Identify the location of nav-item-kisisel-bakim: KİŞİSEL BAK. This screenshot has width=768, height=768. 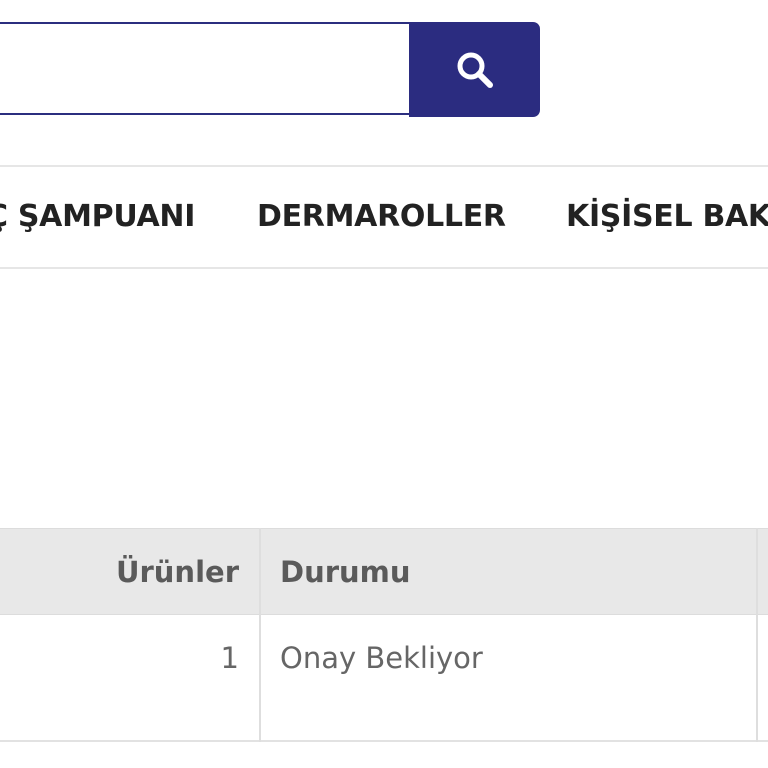
(667, 217).